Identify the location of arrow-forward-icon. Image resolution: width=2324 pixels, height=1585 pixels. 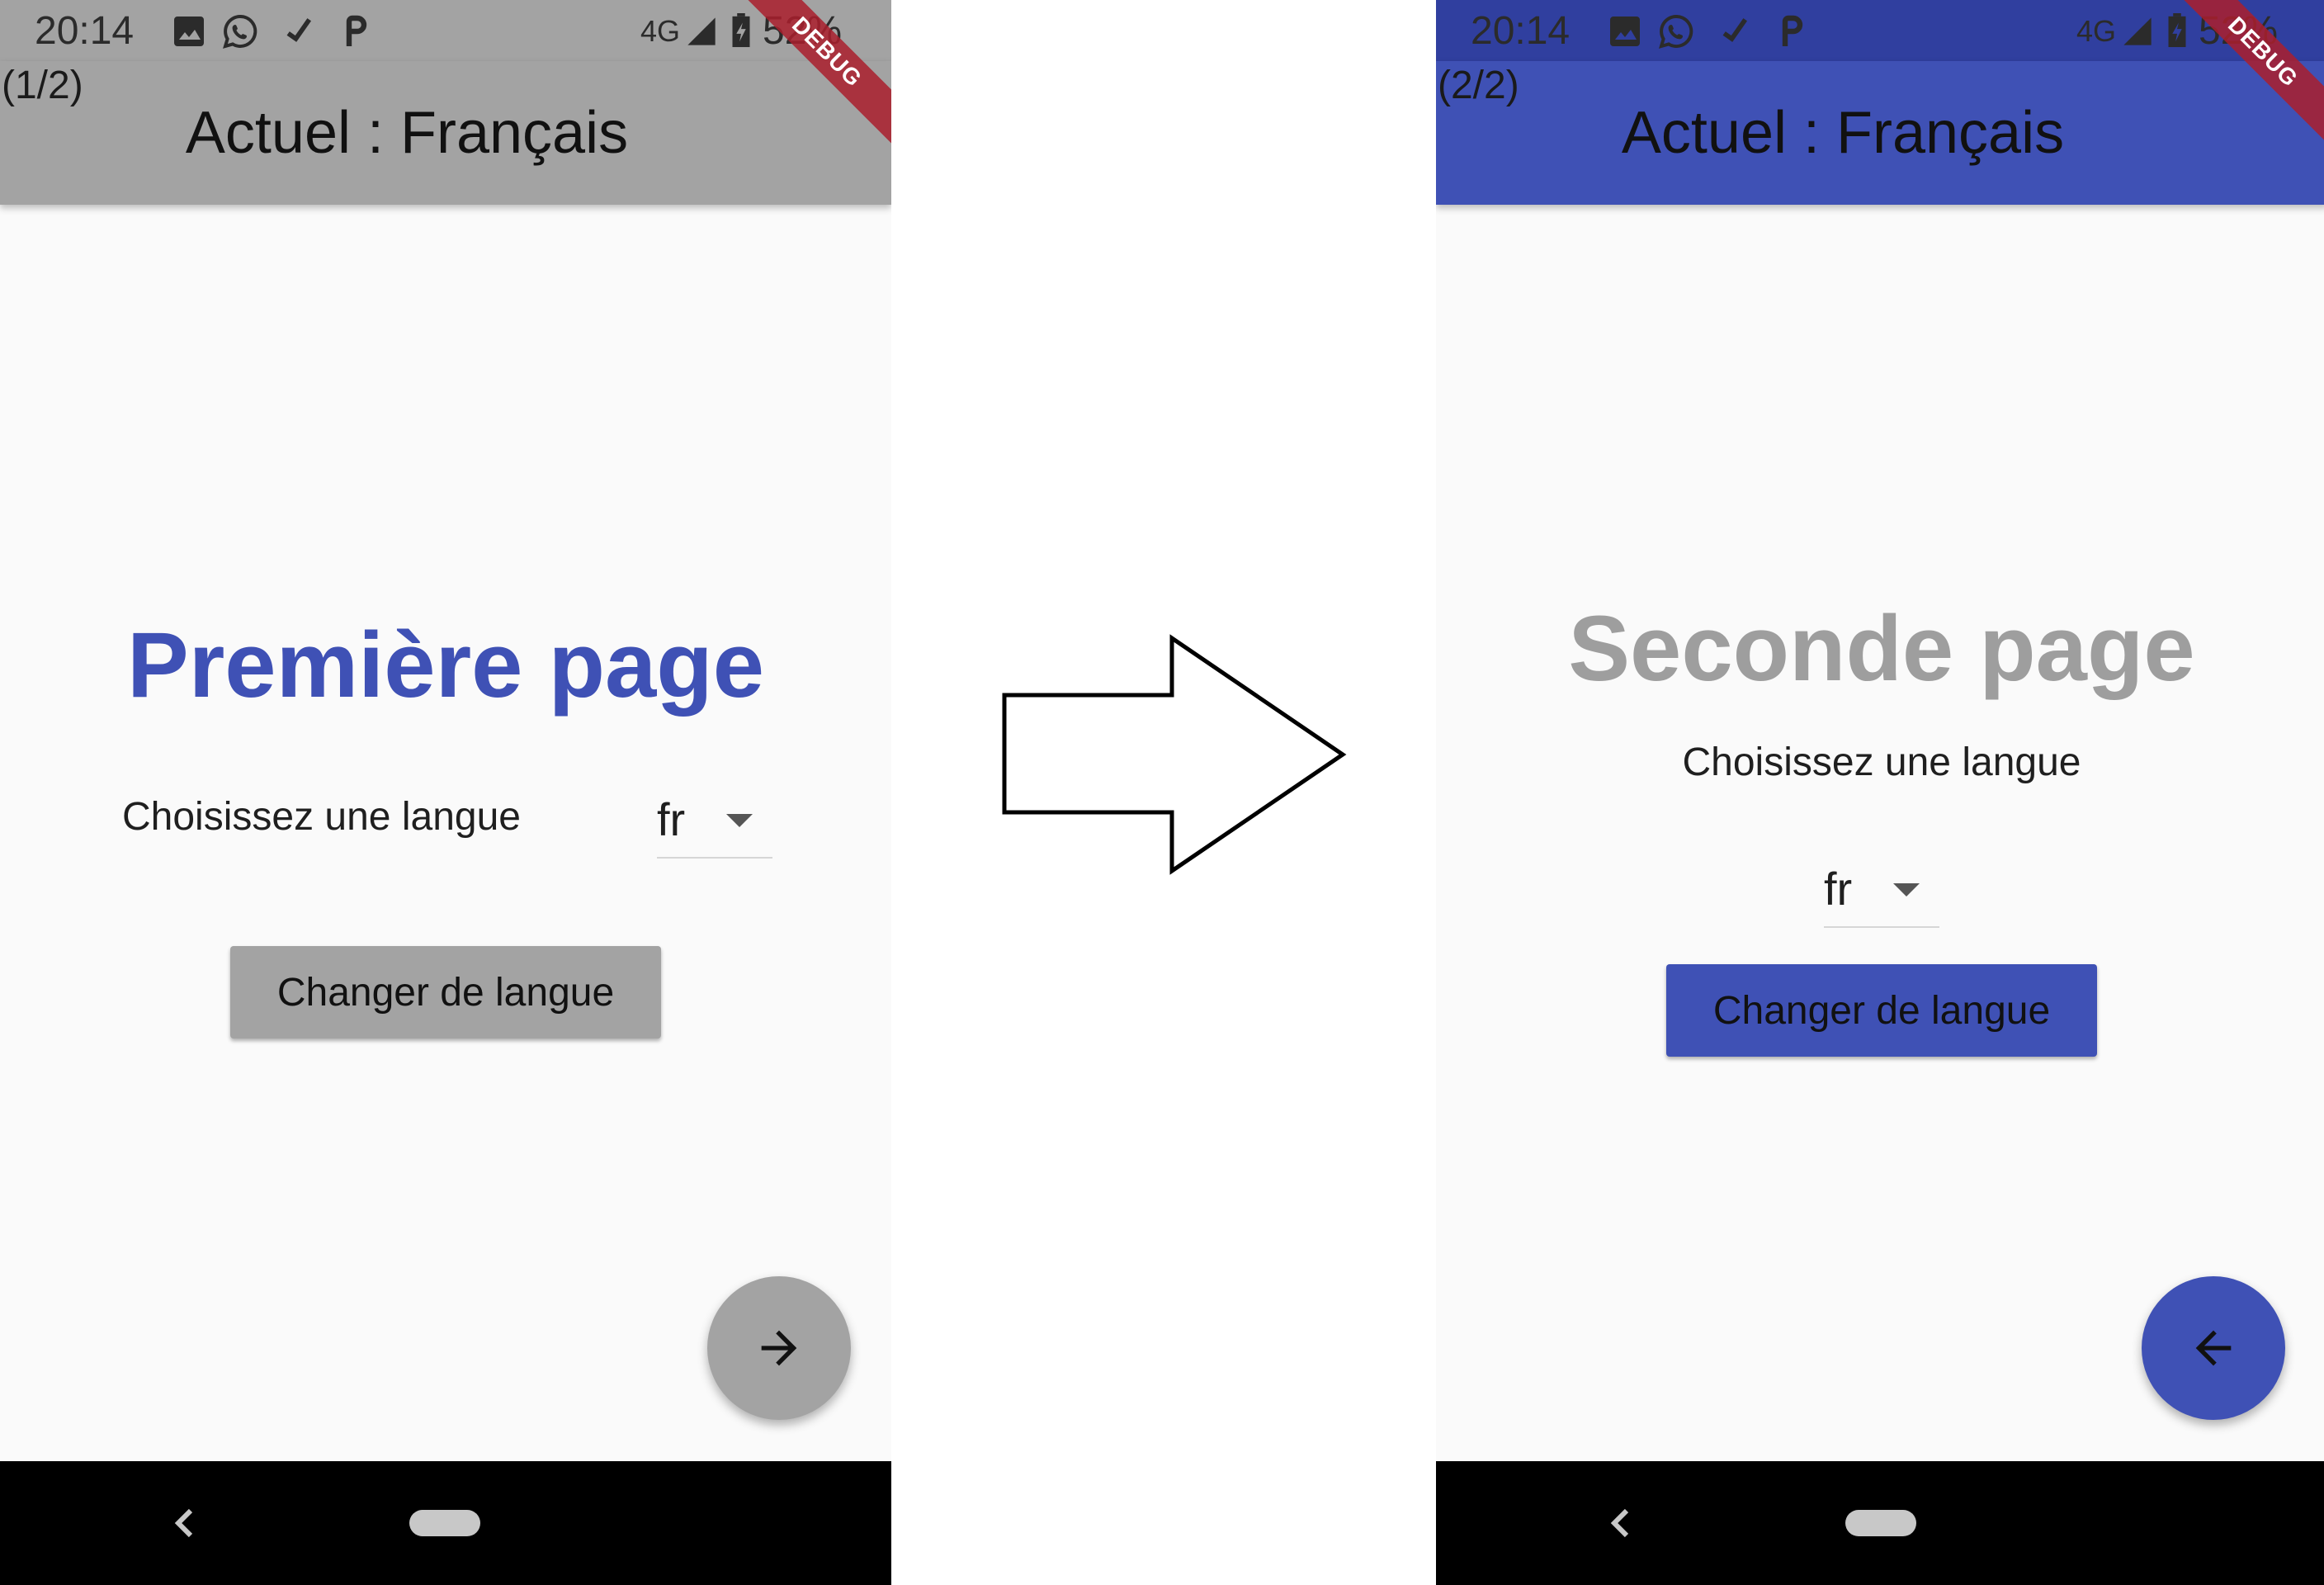
(779, 1348).